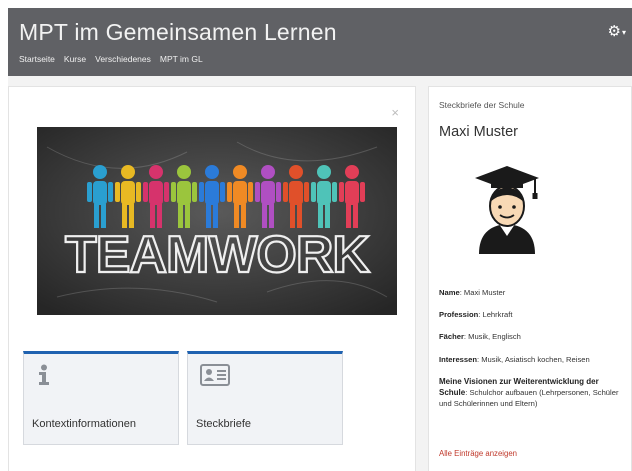 The image size is (632, 471). What do you see at coordinates (614, 31) in the screenshot?
I see `gear-icon: ⚙` at bounding box center [614, 31].